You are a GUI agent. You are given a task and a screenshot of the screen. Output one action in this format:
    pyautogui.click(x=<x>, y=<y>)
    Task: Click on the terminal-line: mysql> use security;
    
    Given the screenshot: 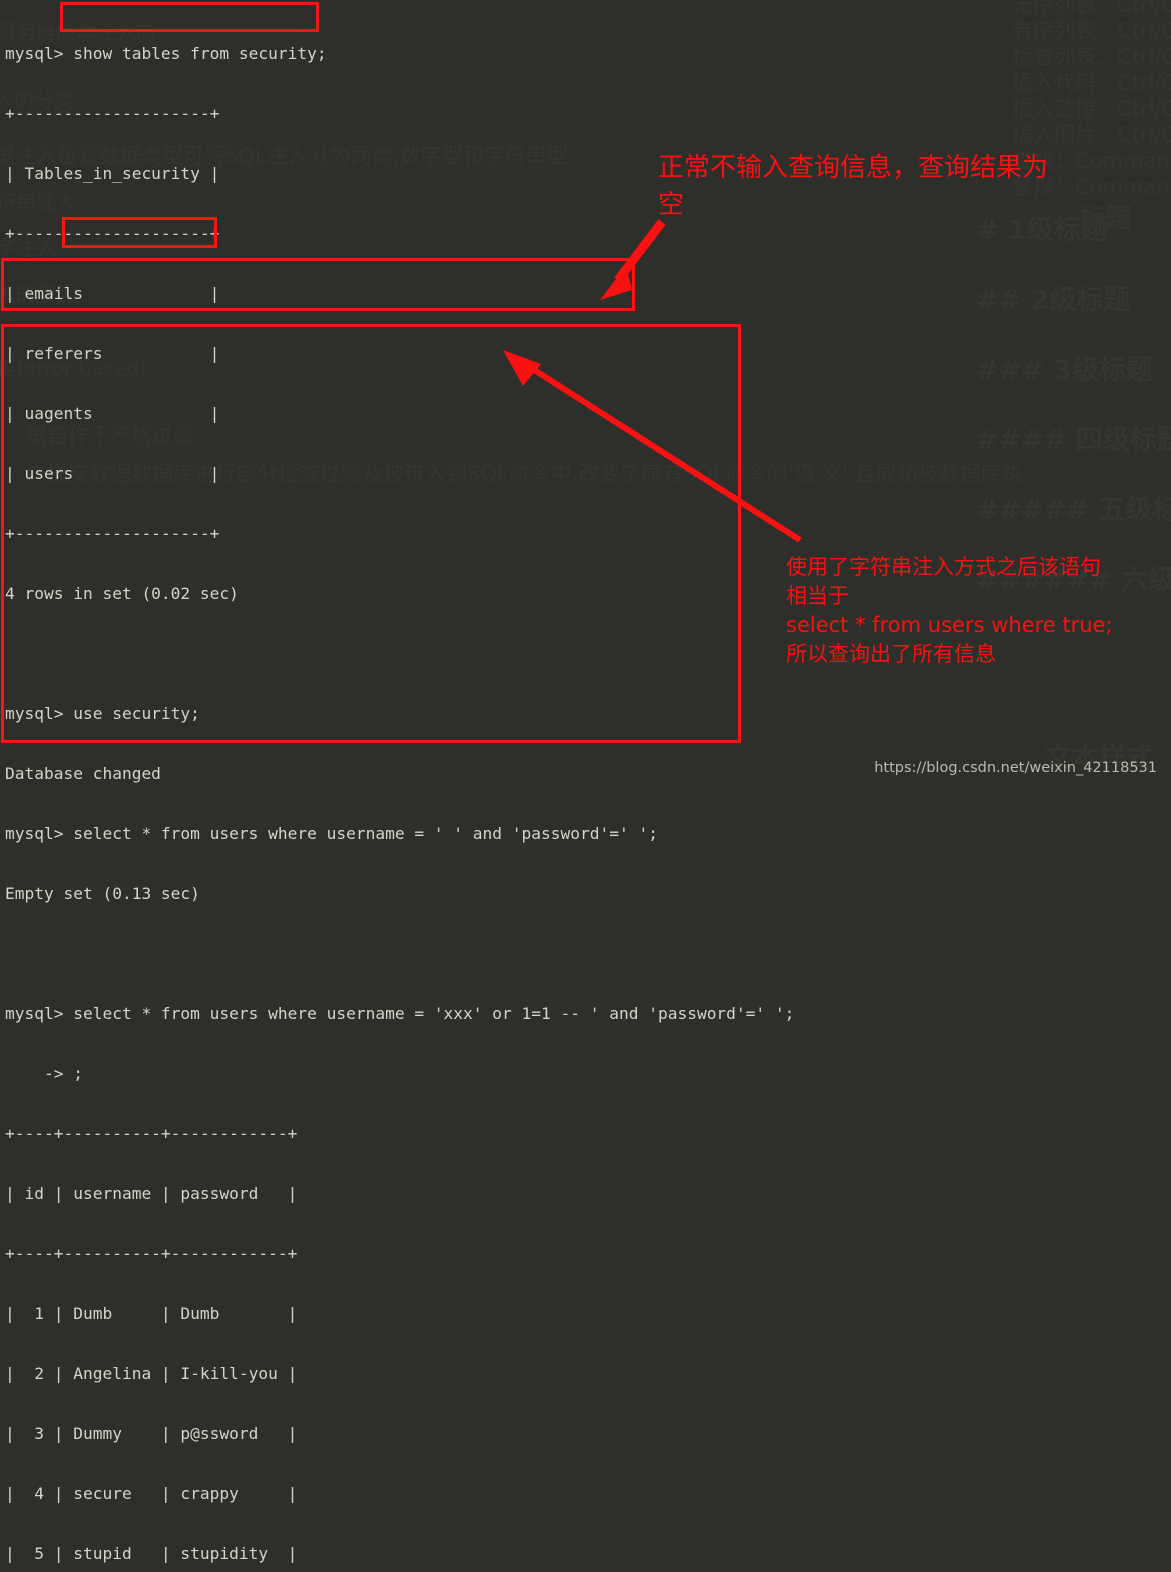 What is the action you would take?
    pyautogui.click(x=102, y=713)
    